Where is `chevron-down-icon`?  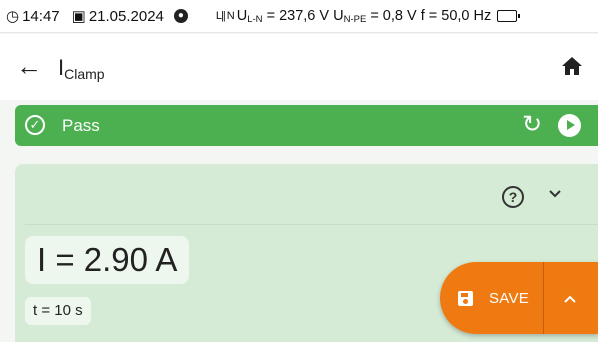 chevron-down-icon is located at coordinates (555, 194).